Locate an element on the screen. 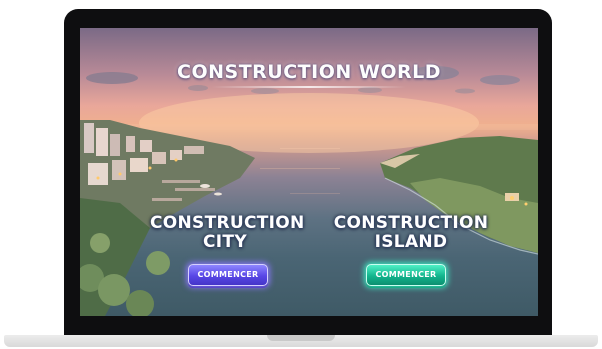  world-title-island: CONSTRUCTION ISLAND is located at coordinates (411, 233).